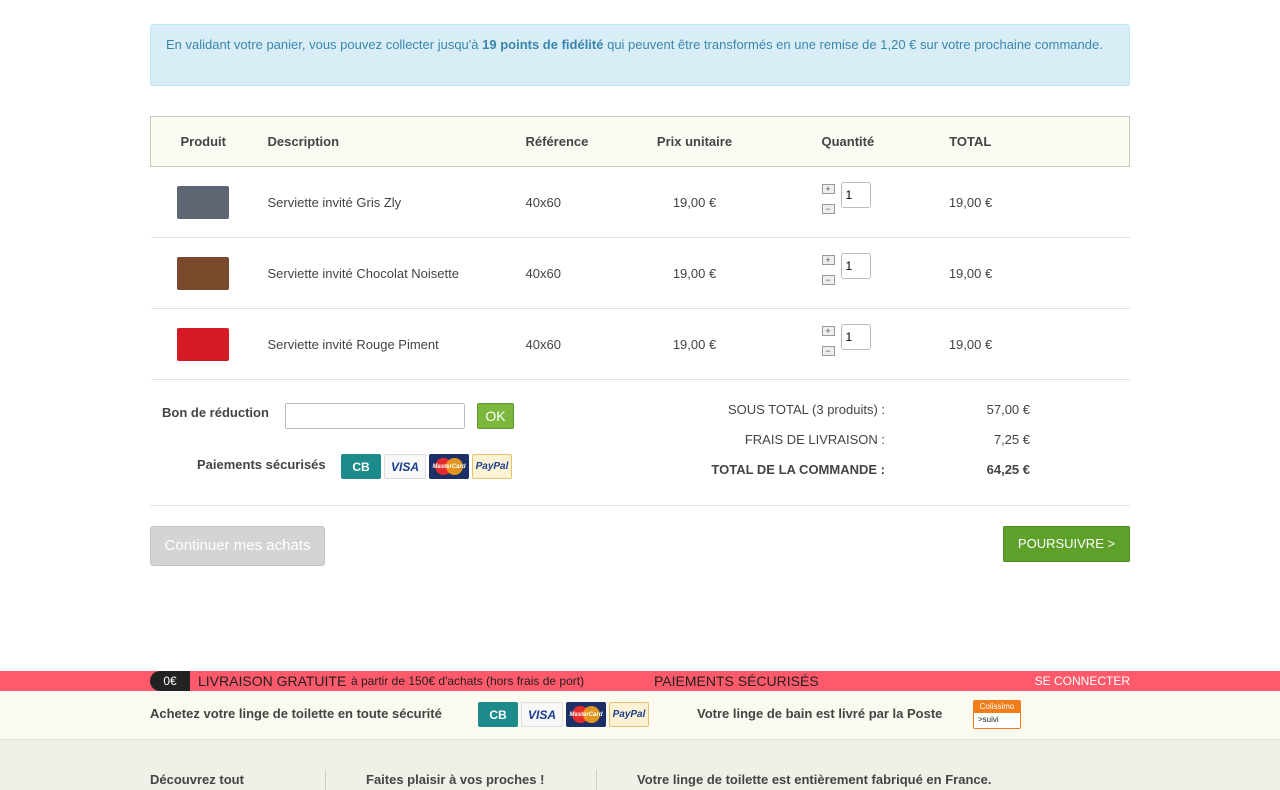  What do you see at coordinates (1066, 544) in the screenshot?
I see `proceed-button: POURSUIVRE >` at bounding box center [1066, 544].